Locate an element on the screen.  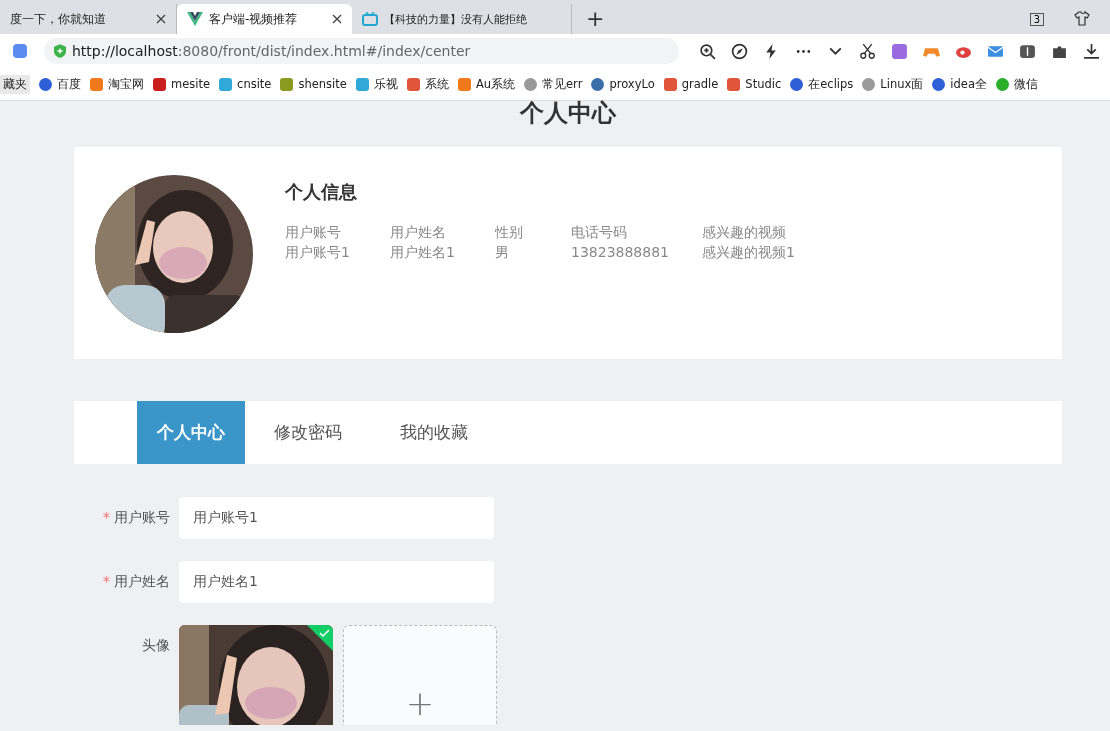
field-label: 电话号码 is located at coordinates (599, 233).